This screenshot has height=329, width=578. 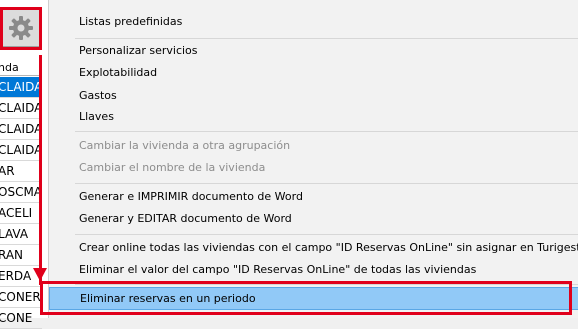 What do you see at coordinates (21, 234) in the screenshot?
I see `list-item: LAVA` at bounding box center [21, 234].